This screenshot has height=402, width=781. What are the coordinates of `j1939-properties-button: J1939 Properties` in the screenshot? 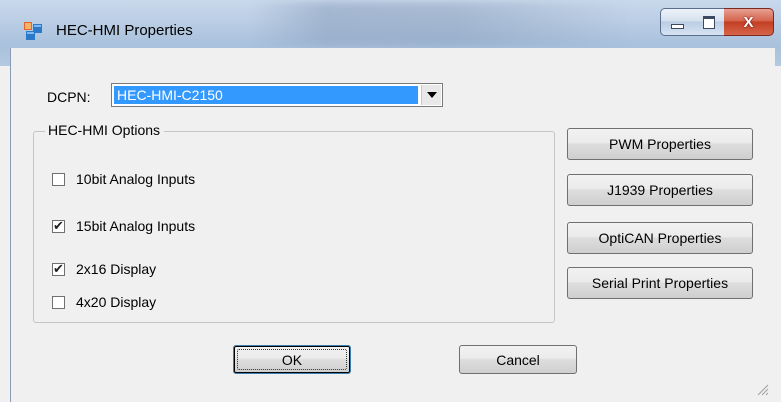 It's located at (660, 190).